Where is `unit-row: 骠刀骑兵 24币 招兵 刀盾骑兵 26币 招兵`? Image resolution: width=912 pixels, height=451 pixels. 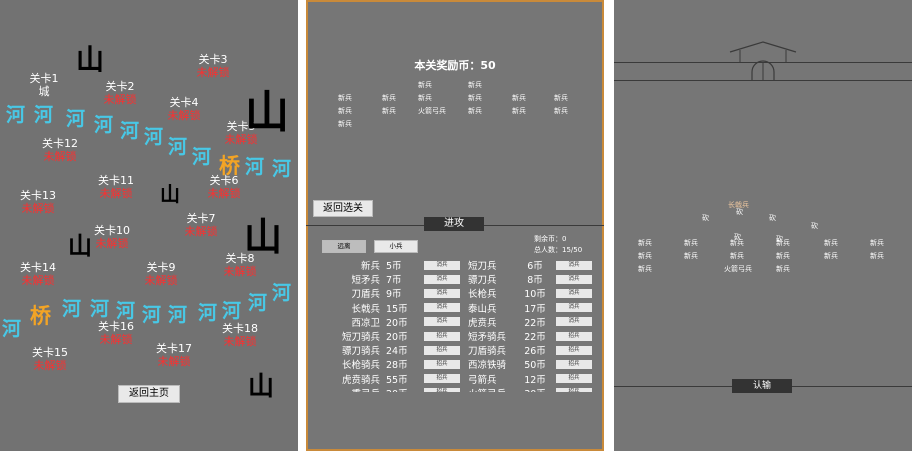
unit-row: 骠刀骑兵 24币 招兵 刀盾骑兵 26币 招兵 is located at coordinates (458, 350).